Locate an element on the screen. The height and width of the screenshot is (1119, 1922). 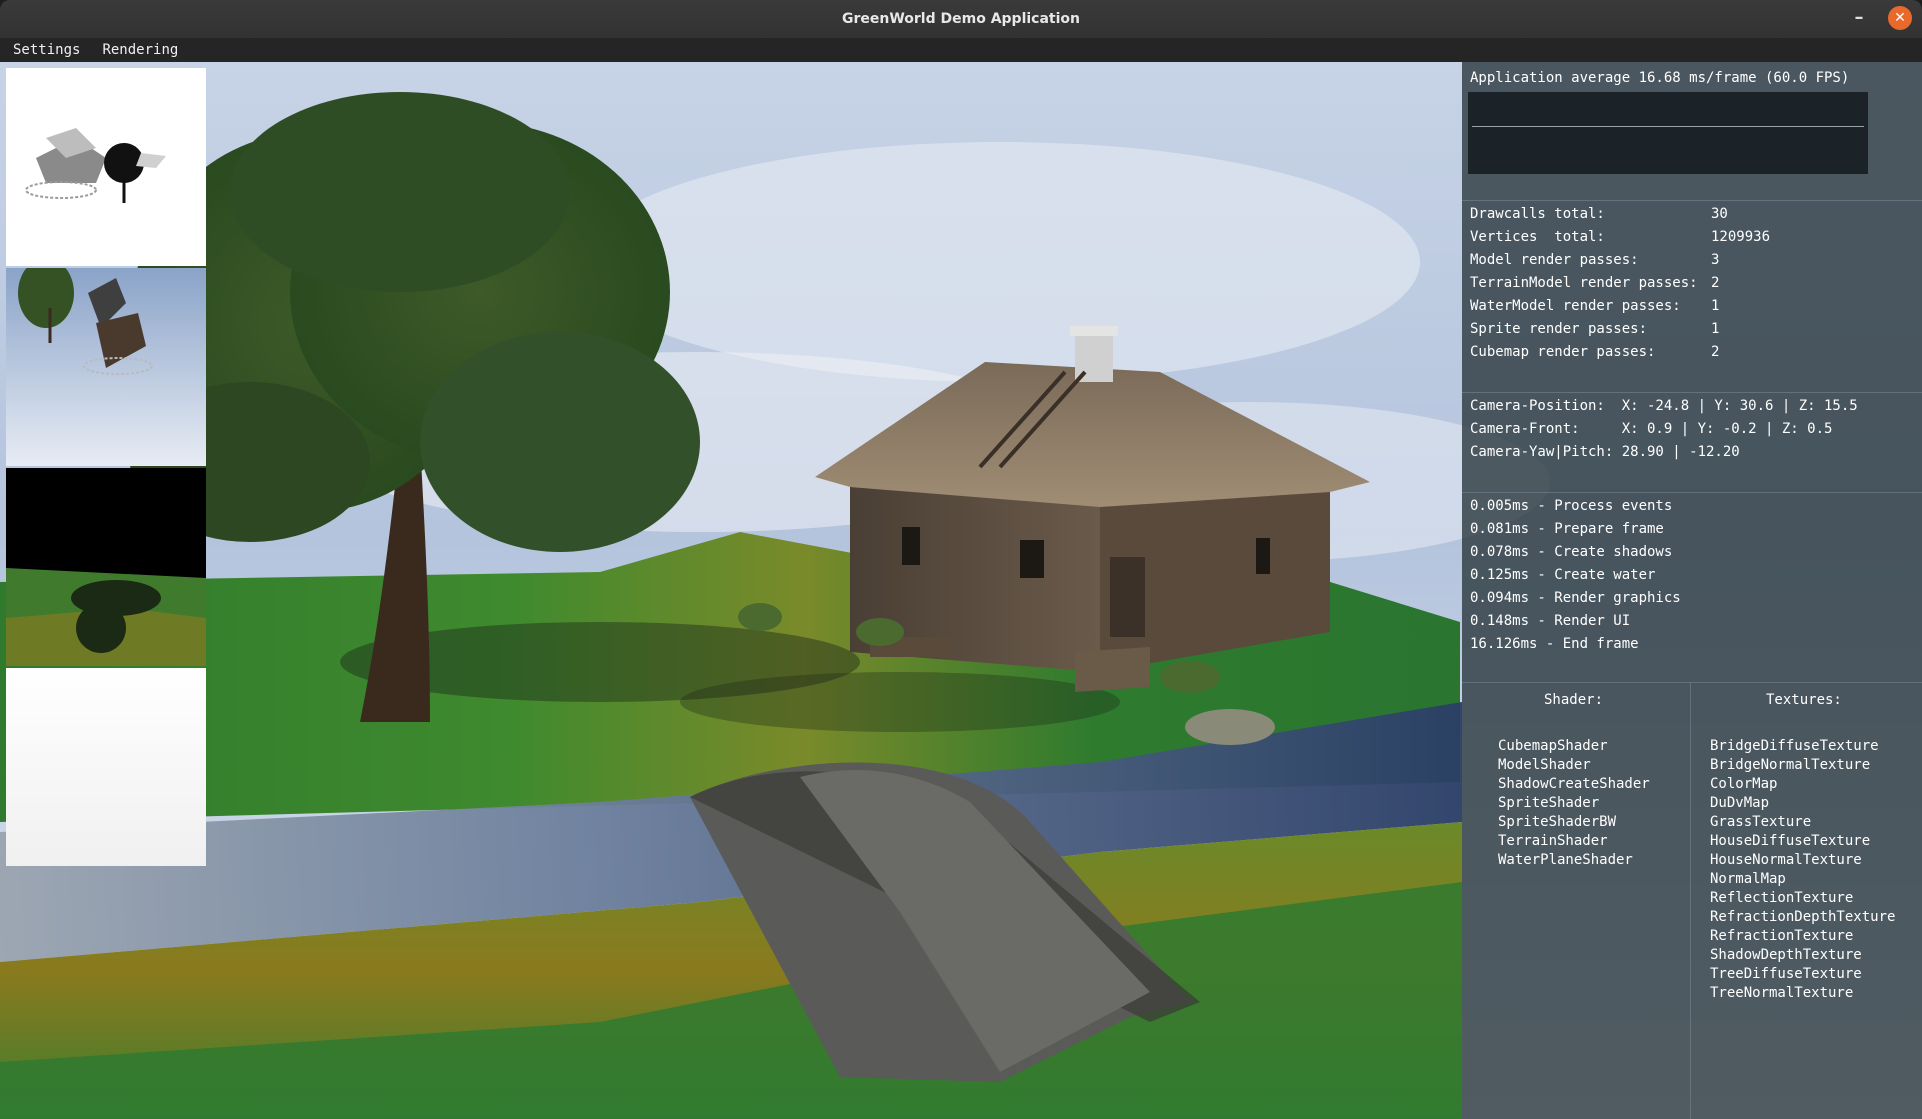
counter-label: Model render passes: is located at coordinates (1554, 260).